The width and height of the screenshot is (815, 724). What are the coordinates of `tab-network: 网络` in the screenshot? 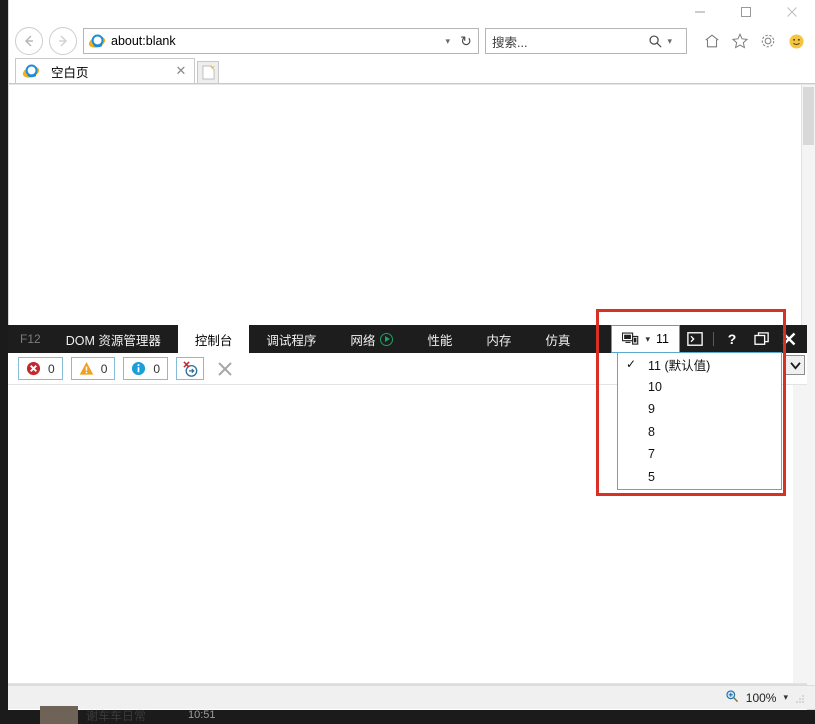 It's located at (371, 339).